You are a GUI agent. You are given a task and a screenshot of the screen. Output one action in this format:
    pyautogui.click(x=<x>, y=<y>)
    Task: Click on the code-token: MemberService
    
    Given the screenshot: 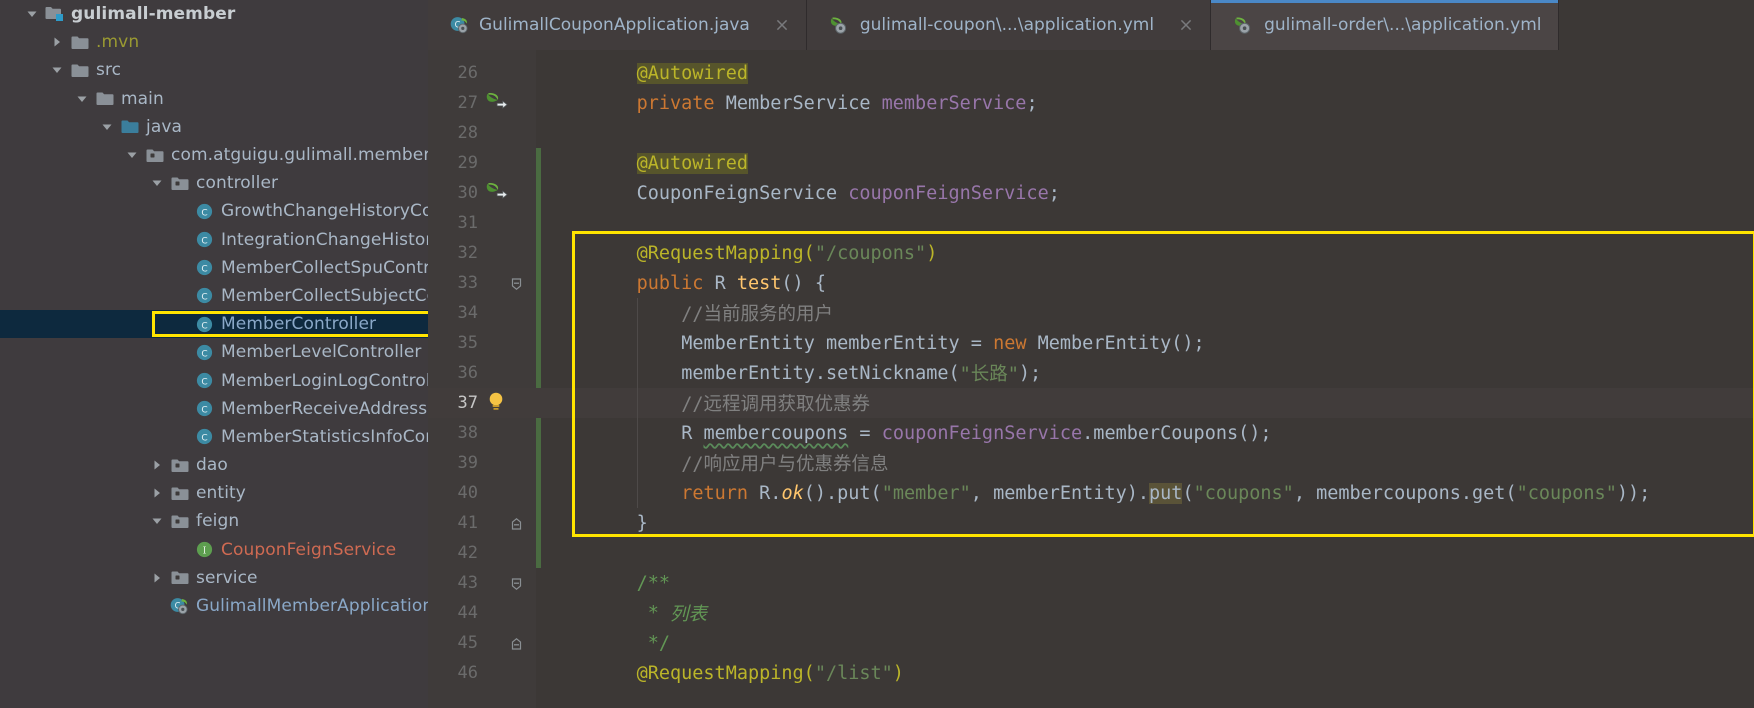 What is the action you would take?
    pyautogui.click(x=803, y=103)
    